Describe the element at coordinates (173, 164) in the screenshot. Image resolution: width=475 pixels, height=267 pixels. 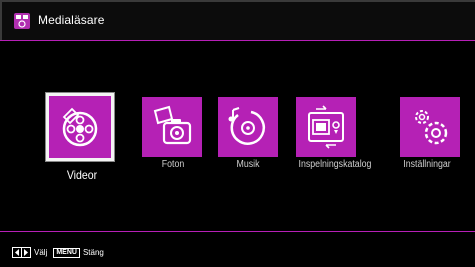
I see `tile-foton-label: Foton` at that location.